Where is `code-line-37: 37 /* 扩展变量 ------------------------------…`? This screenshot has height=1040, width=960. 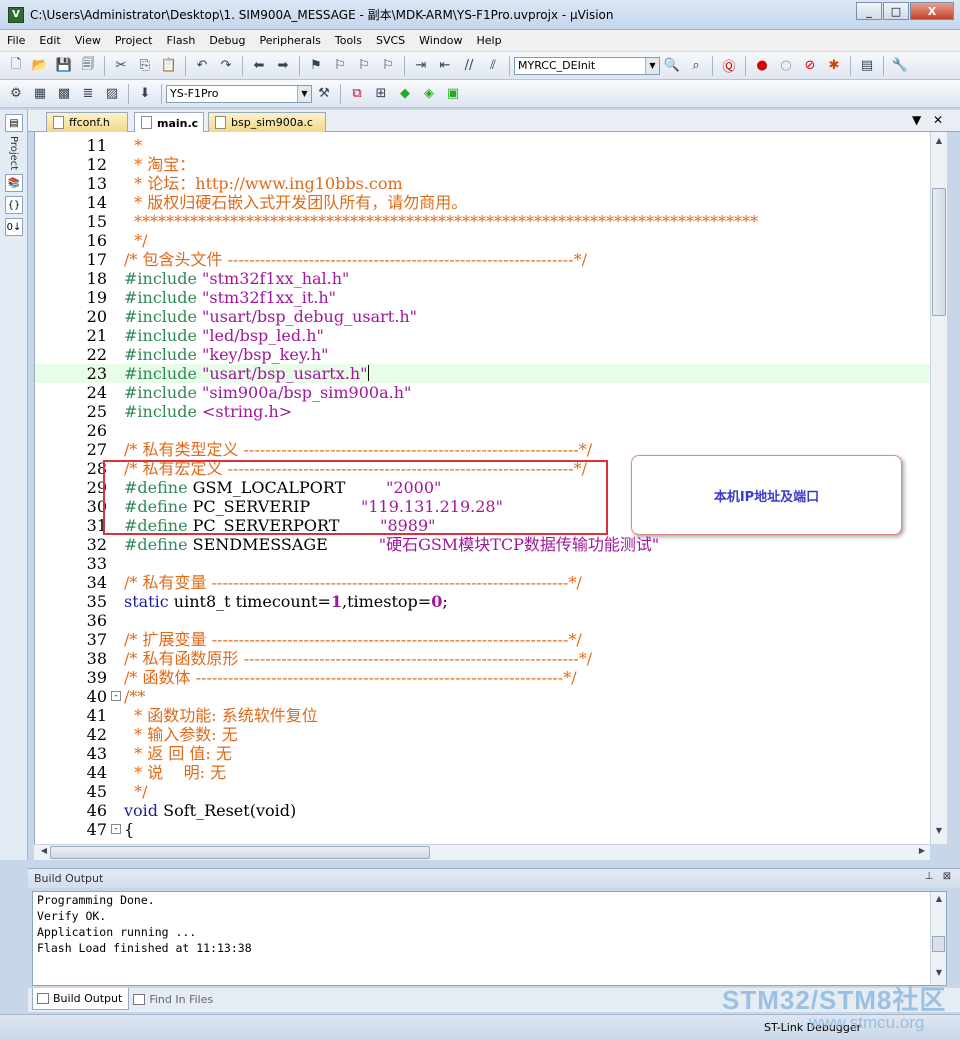 code-line-37: 37 /* 扩展变量 ------------------------------… is located at coordinates (482, 639).